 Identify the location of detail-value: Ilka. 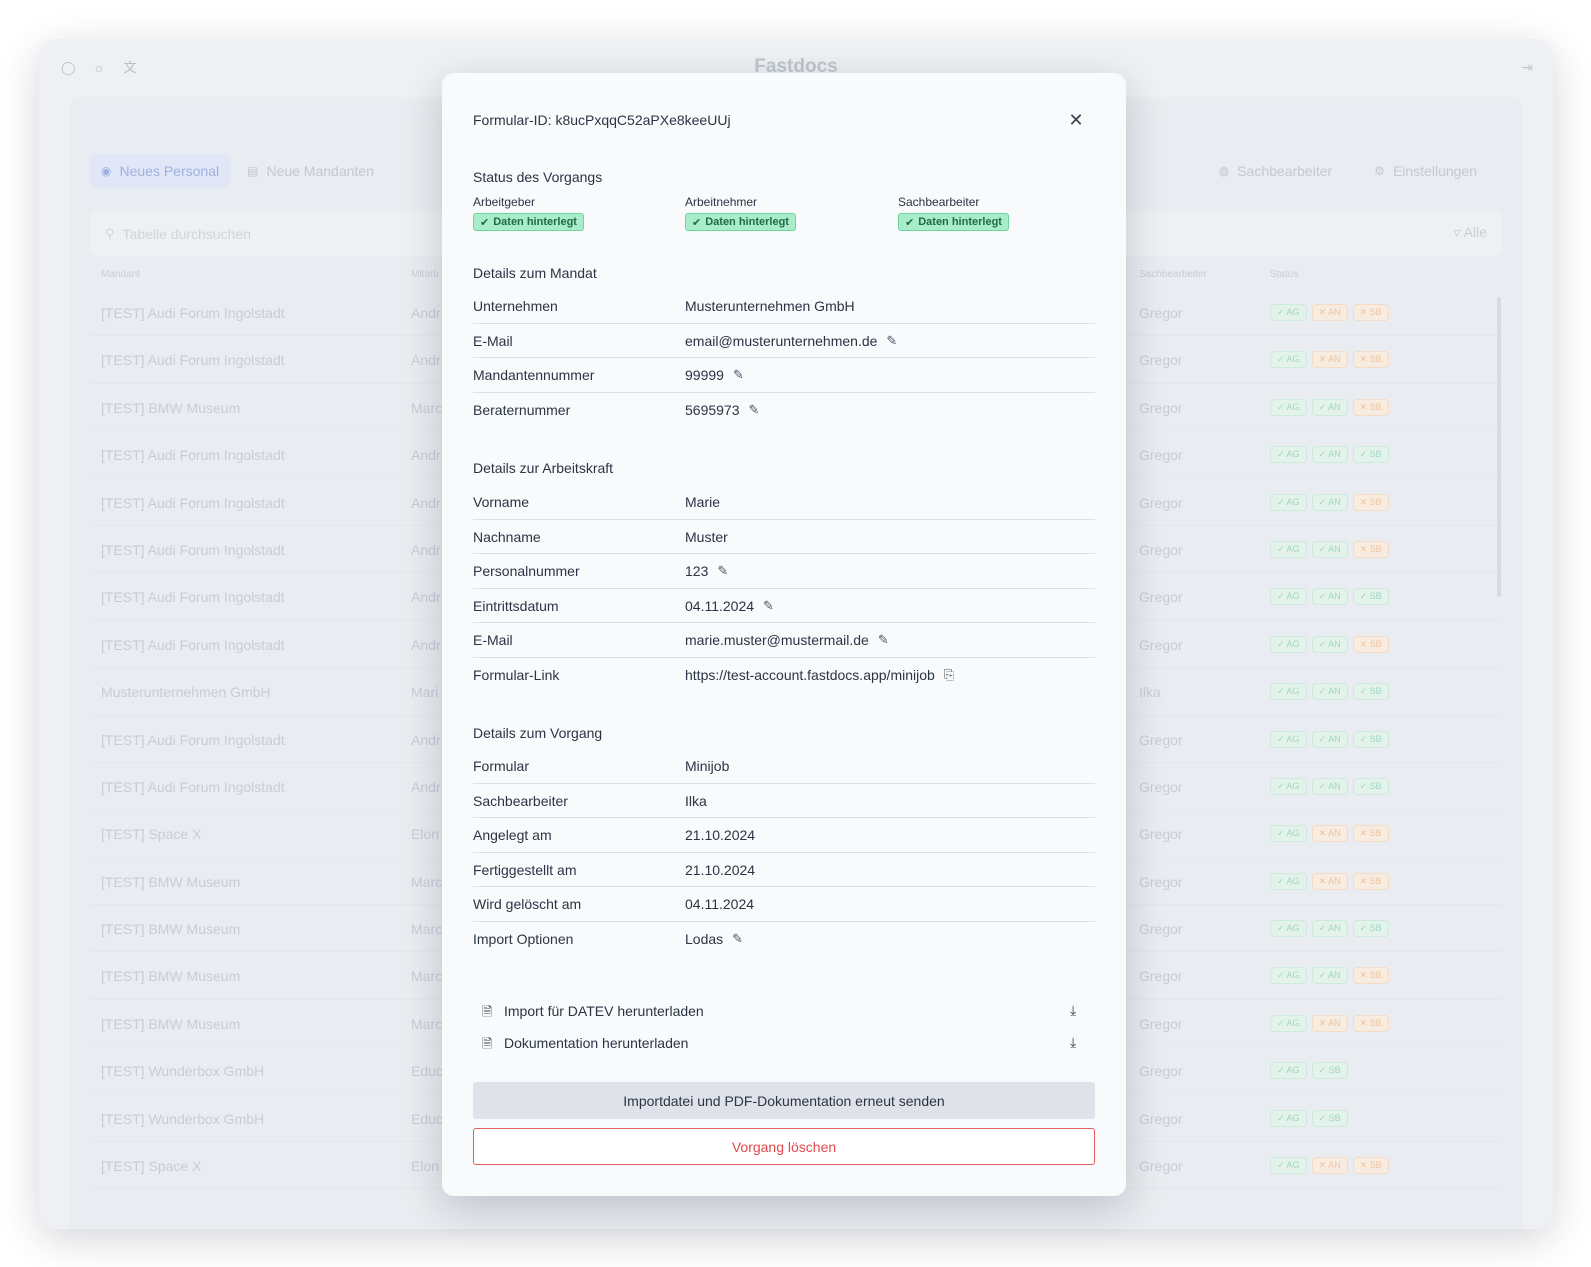
(696, 800).